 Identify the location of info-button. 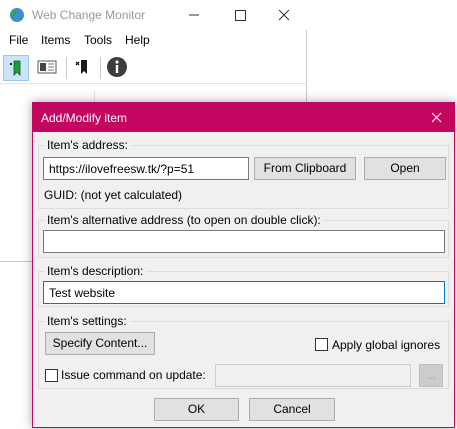
(118, 68).